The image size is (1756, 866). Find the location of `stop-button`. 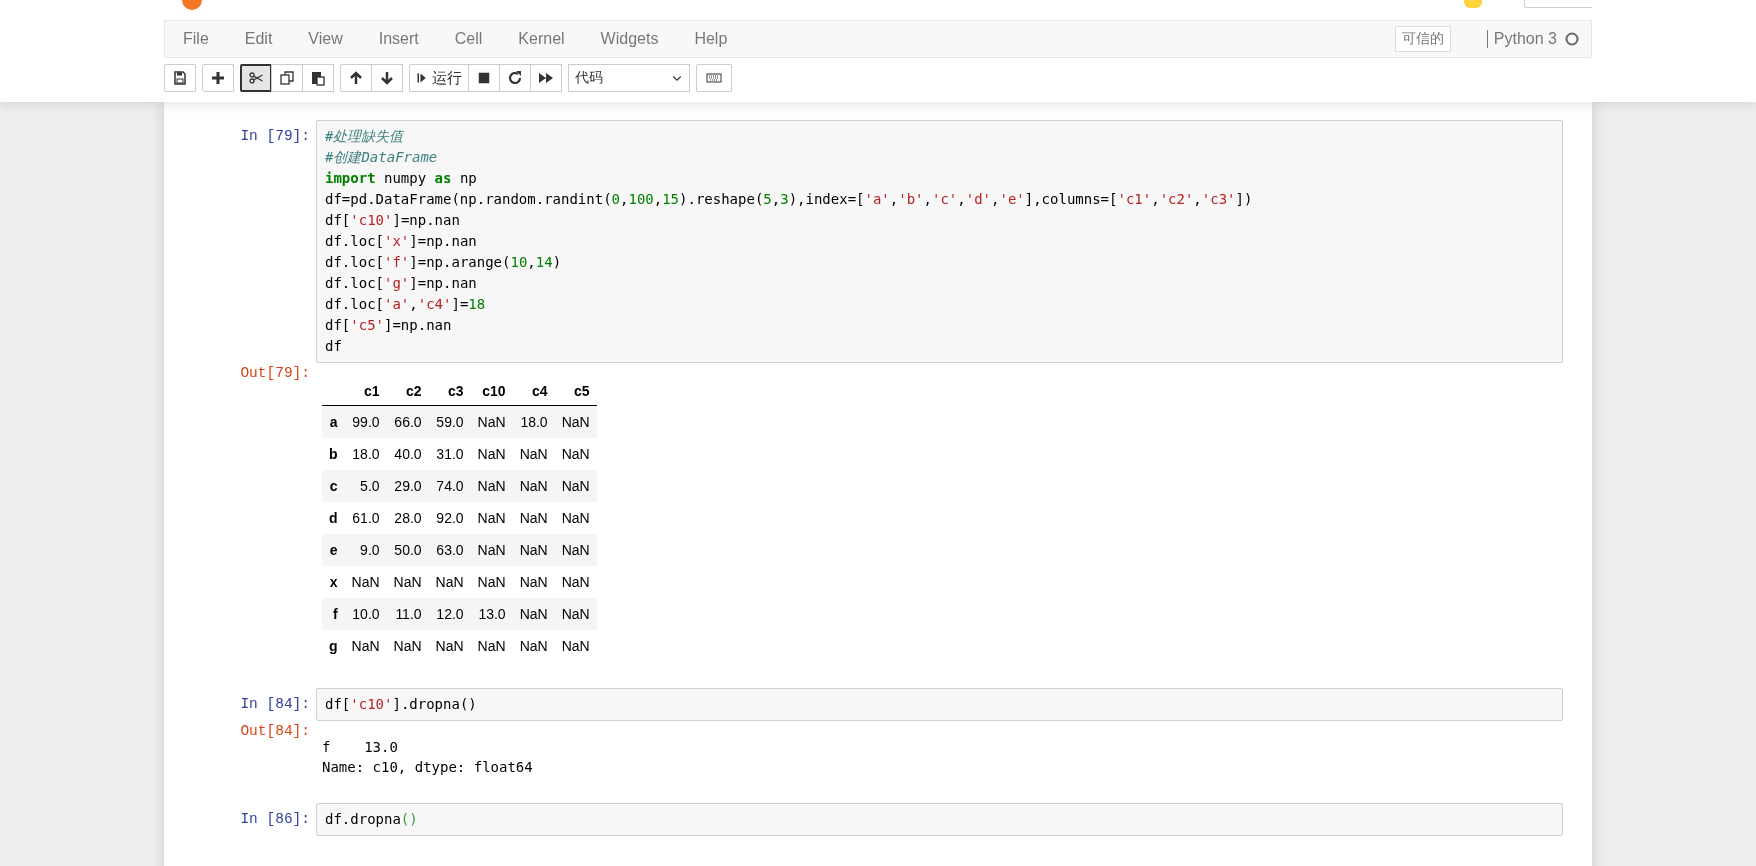

stop-button is located at coordinates (484, 78).